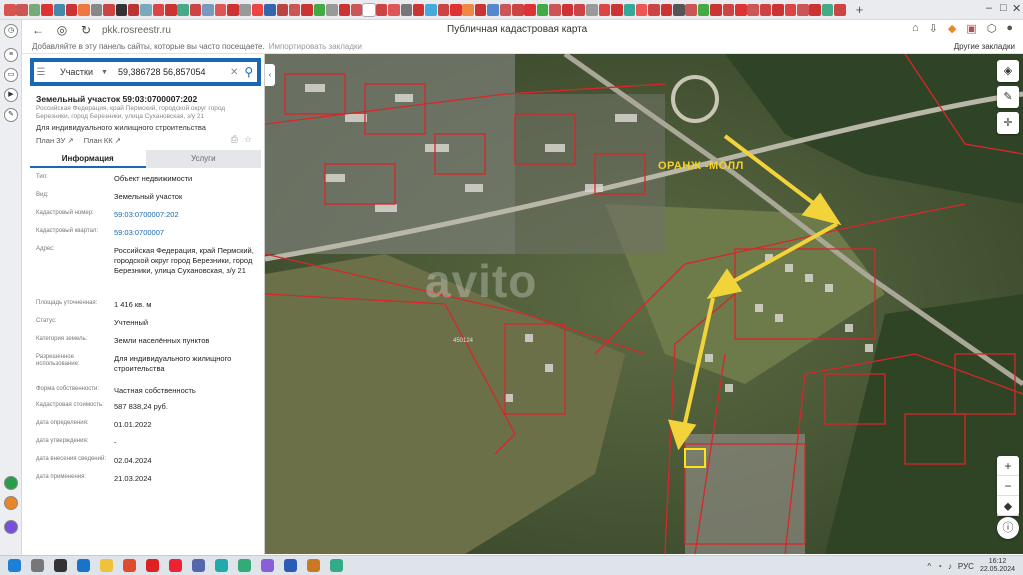 This screenshot has width=1023, height=575. I want to click on notes-icon: ✎, so click(11, 115).